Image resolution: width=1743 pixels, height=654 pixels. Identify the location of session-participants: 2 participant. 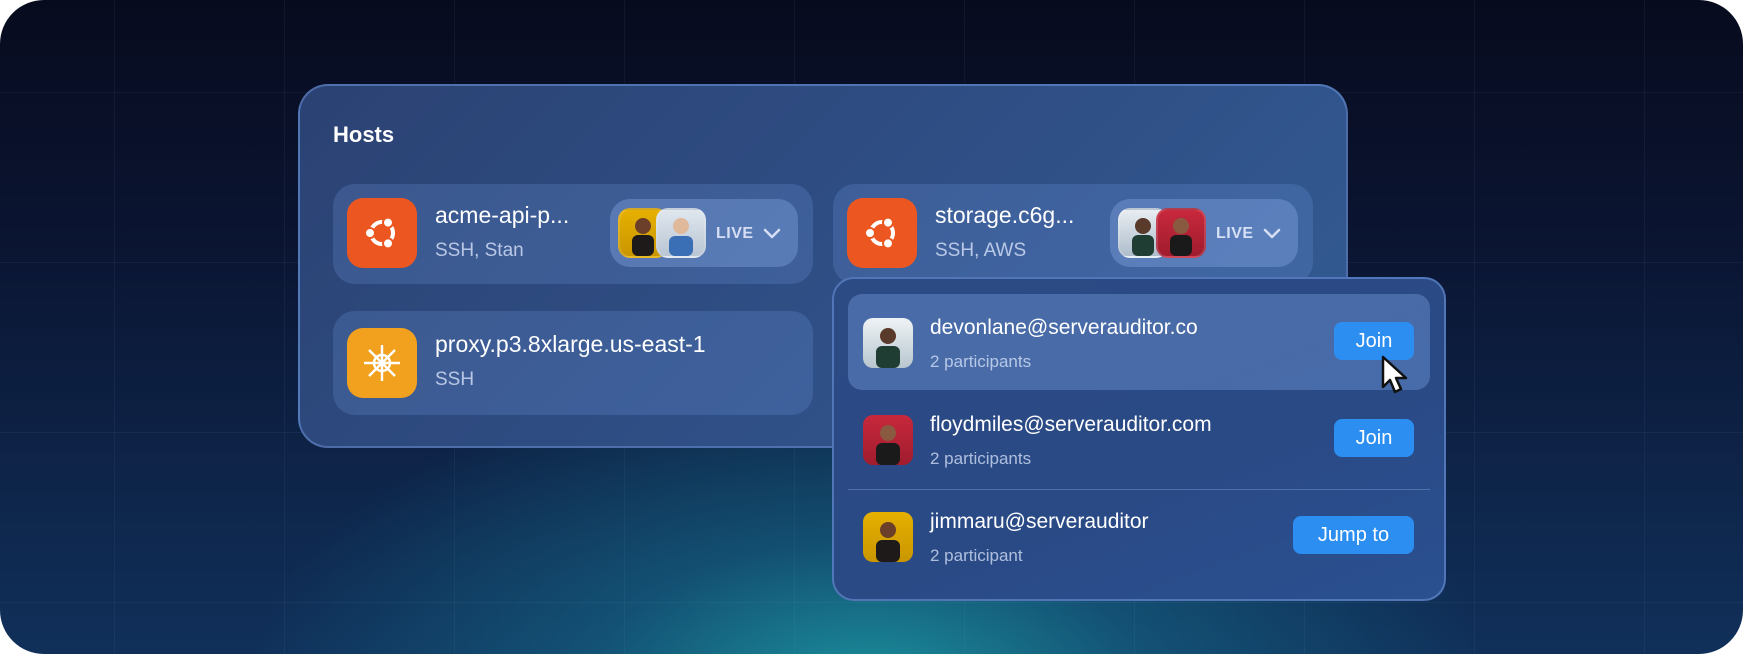
(976, 555).